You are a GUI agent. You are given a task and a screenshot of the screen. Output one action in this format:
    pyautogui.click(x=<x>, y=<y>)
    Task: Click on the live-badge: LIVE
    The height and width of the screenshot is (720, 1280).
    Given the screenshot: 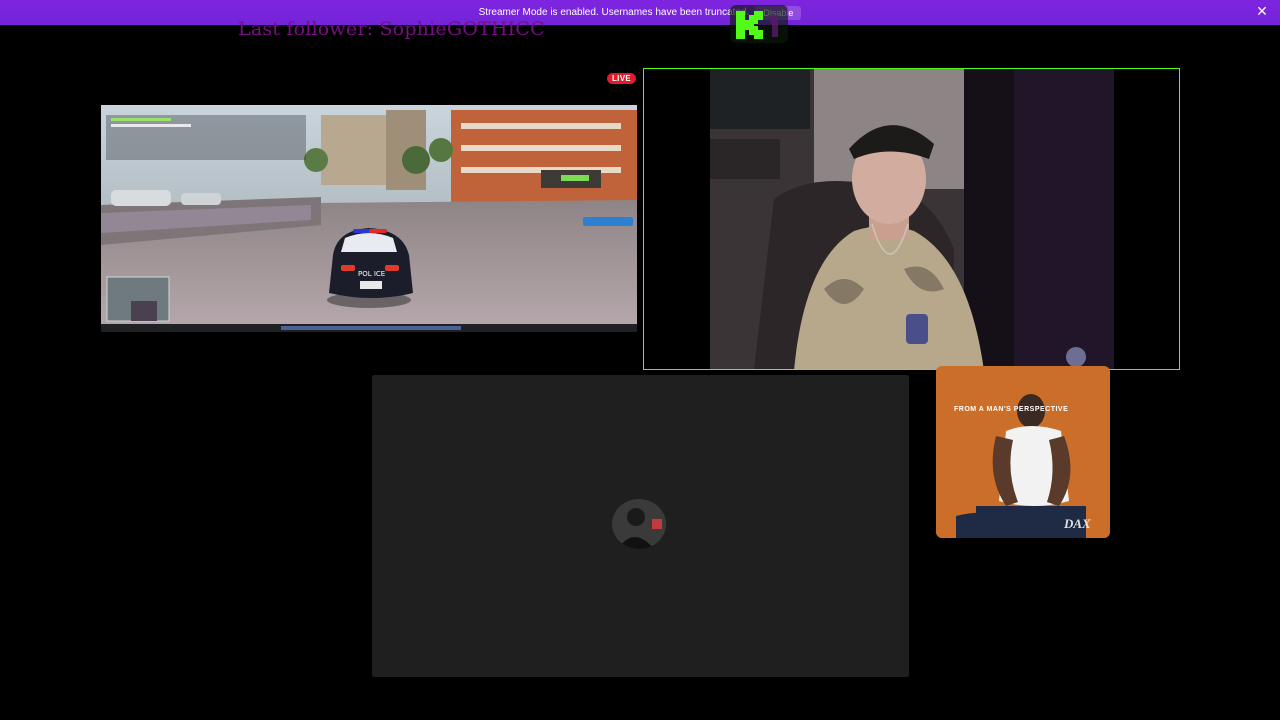 What is the action you would take?
    pyautogui.click(x=621, y=78)
    